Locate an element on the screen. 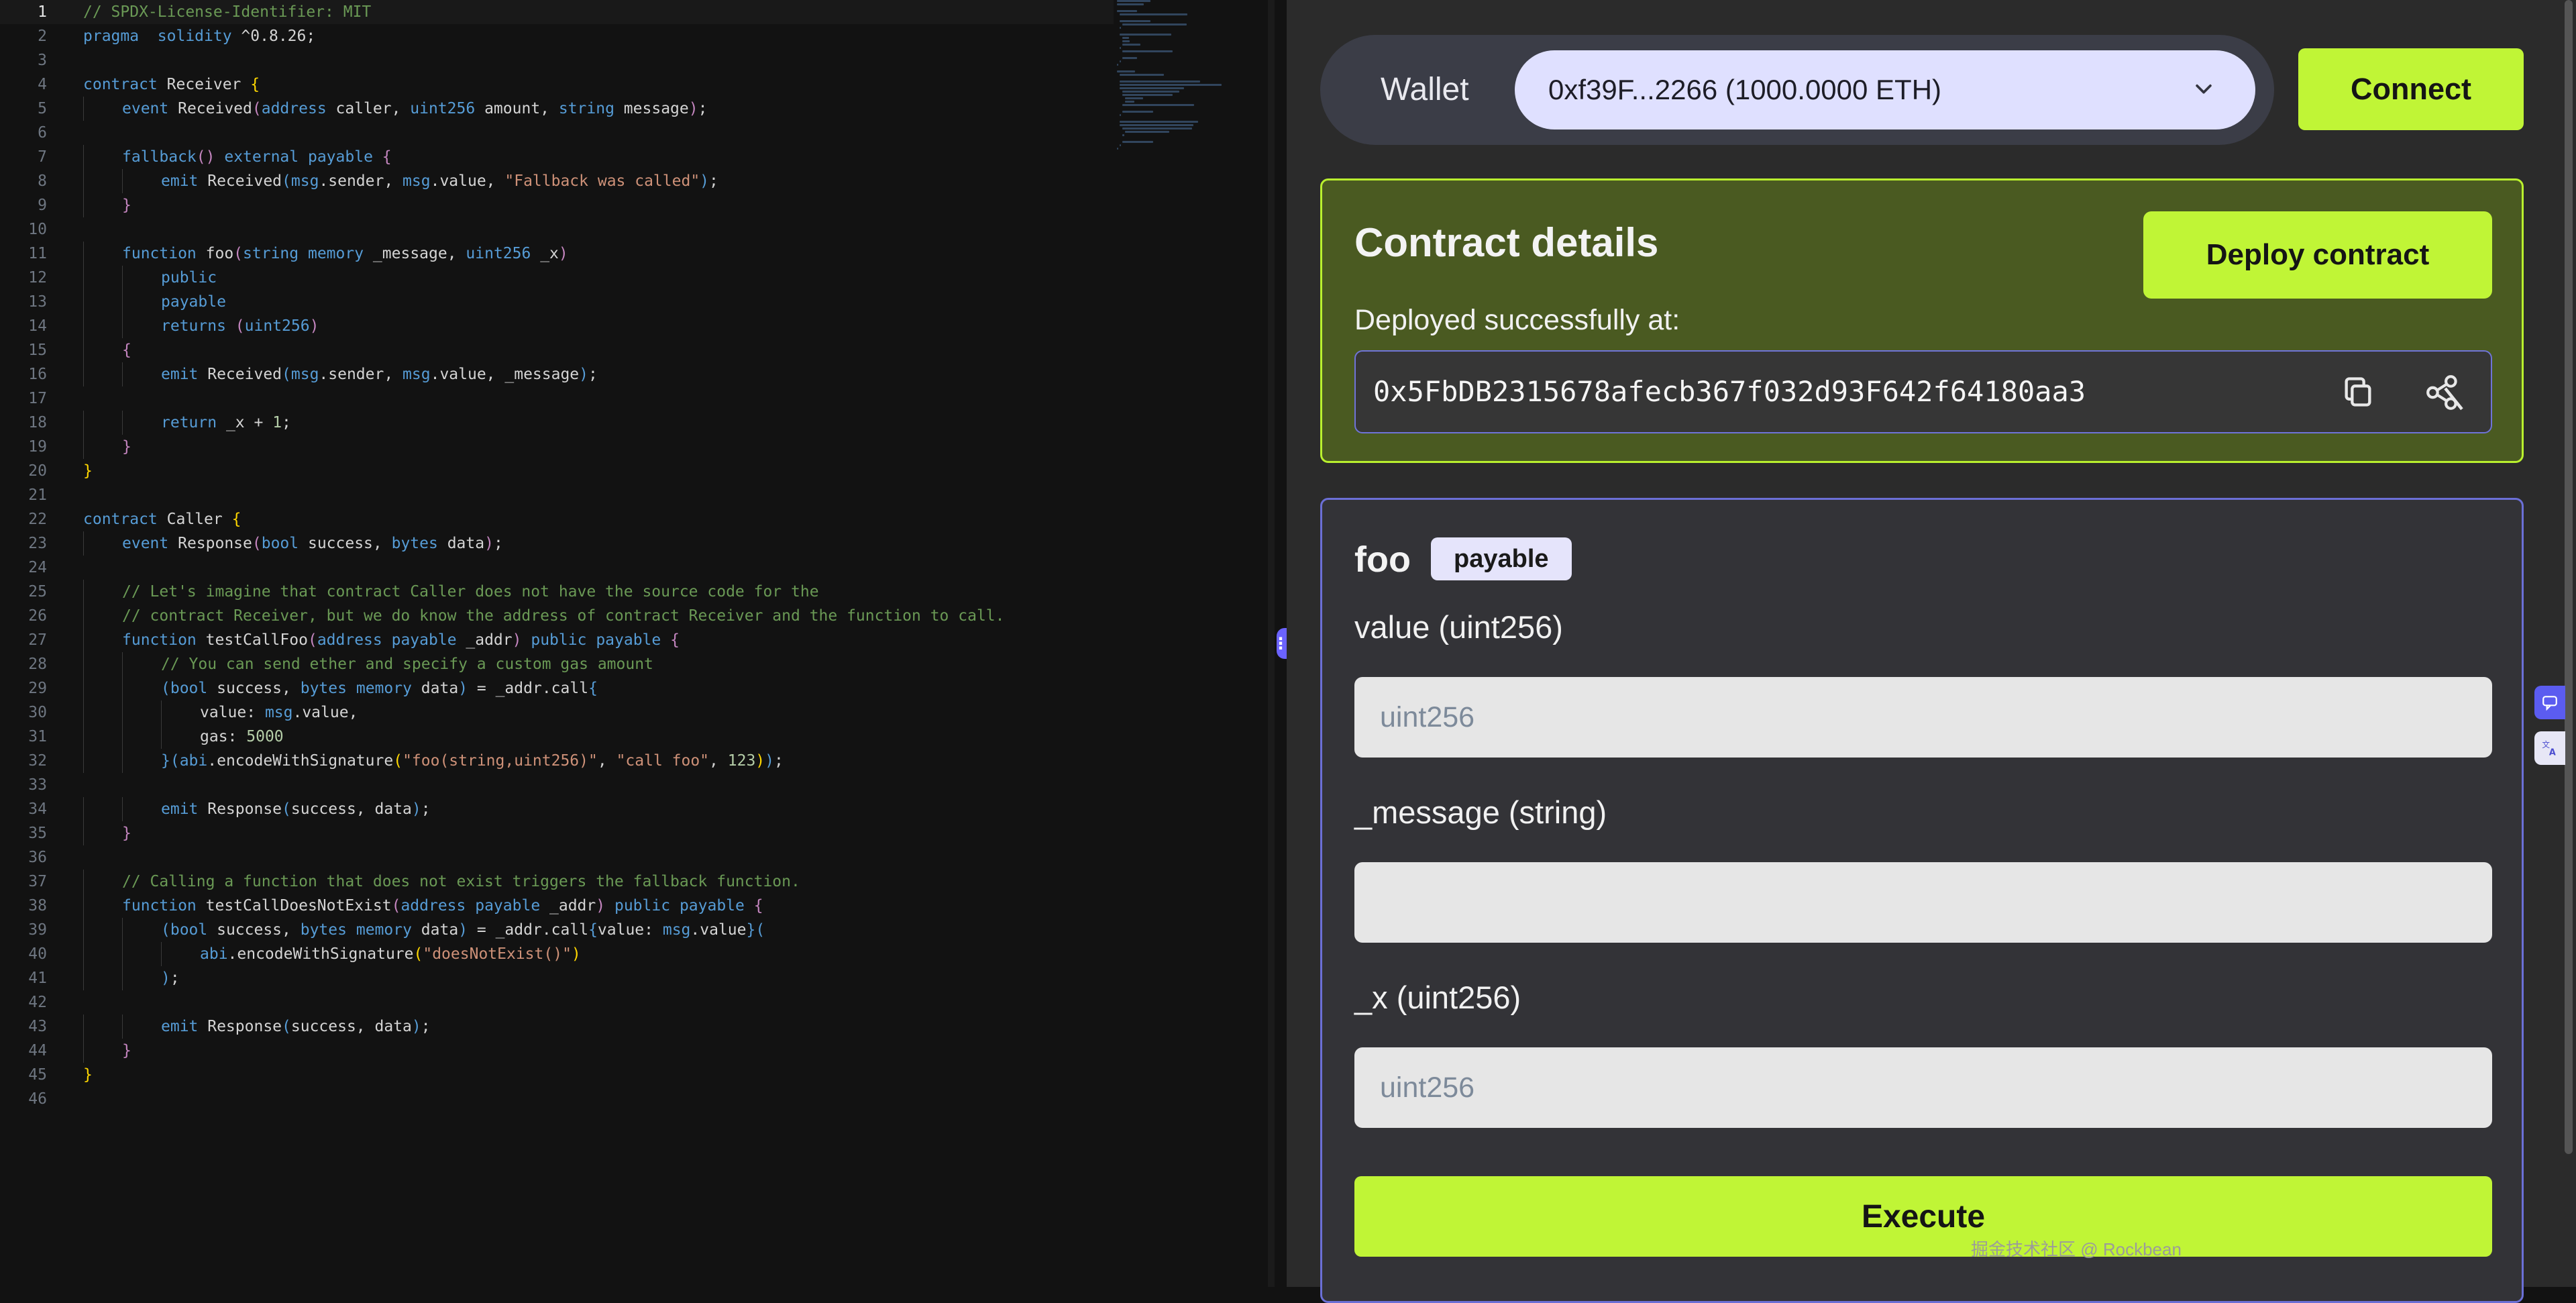  watermark: 掘金技术社区 @ Rockbean is located at coordinates (2076, 1249).